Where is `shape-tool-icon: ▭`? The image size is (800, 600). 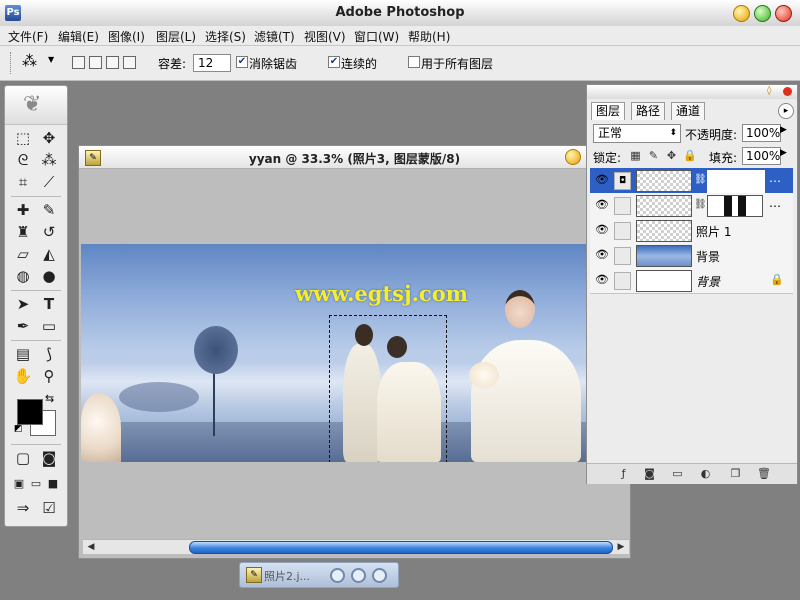
shape-tool-icon: ▭ is located at coordinates (49, 326).